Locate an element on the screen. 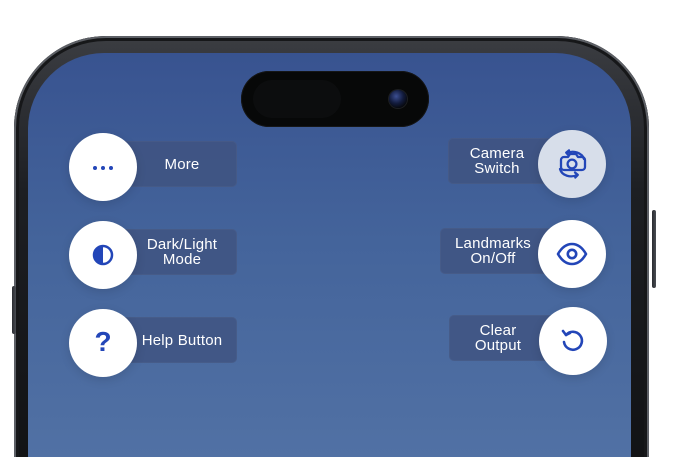 The height and width of the screenshot is (457, 674). camera-switch-control: Camera Switch is located at coordinates (526, 164).